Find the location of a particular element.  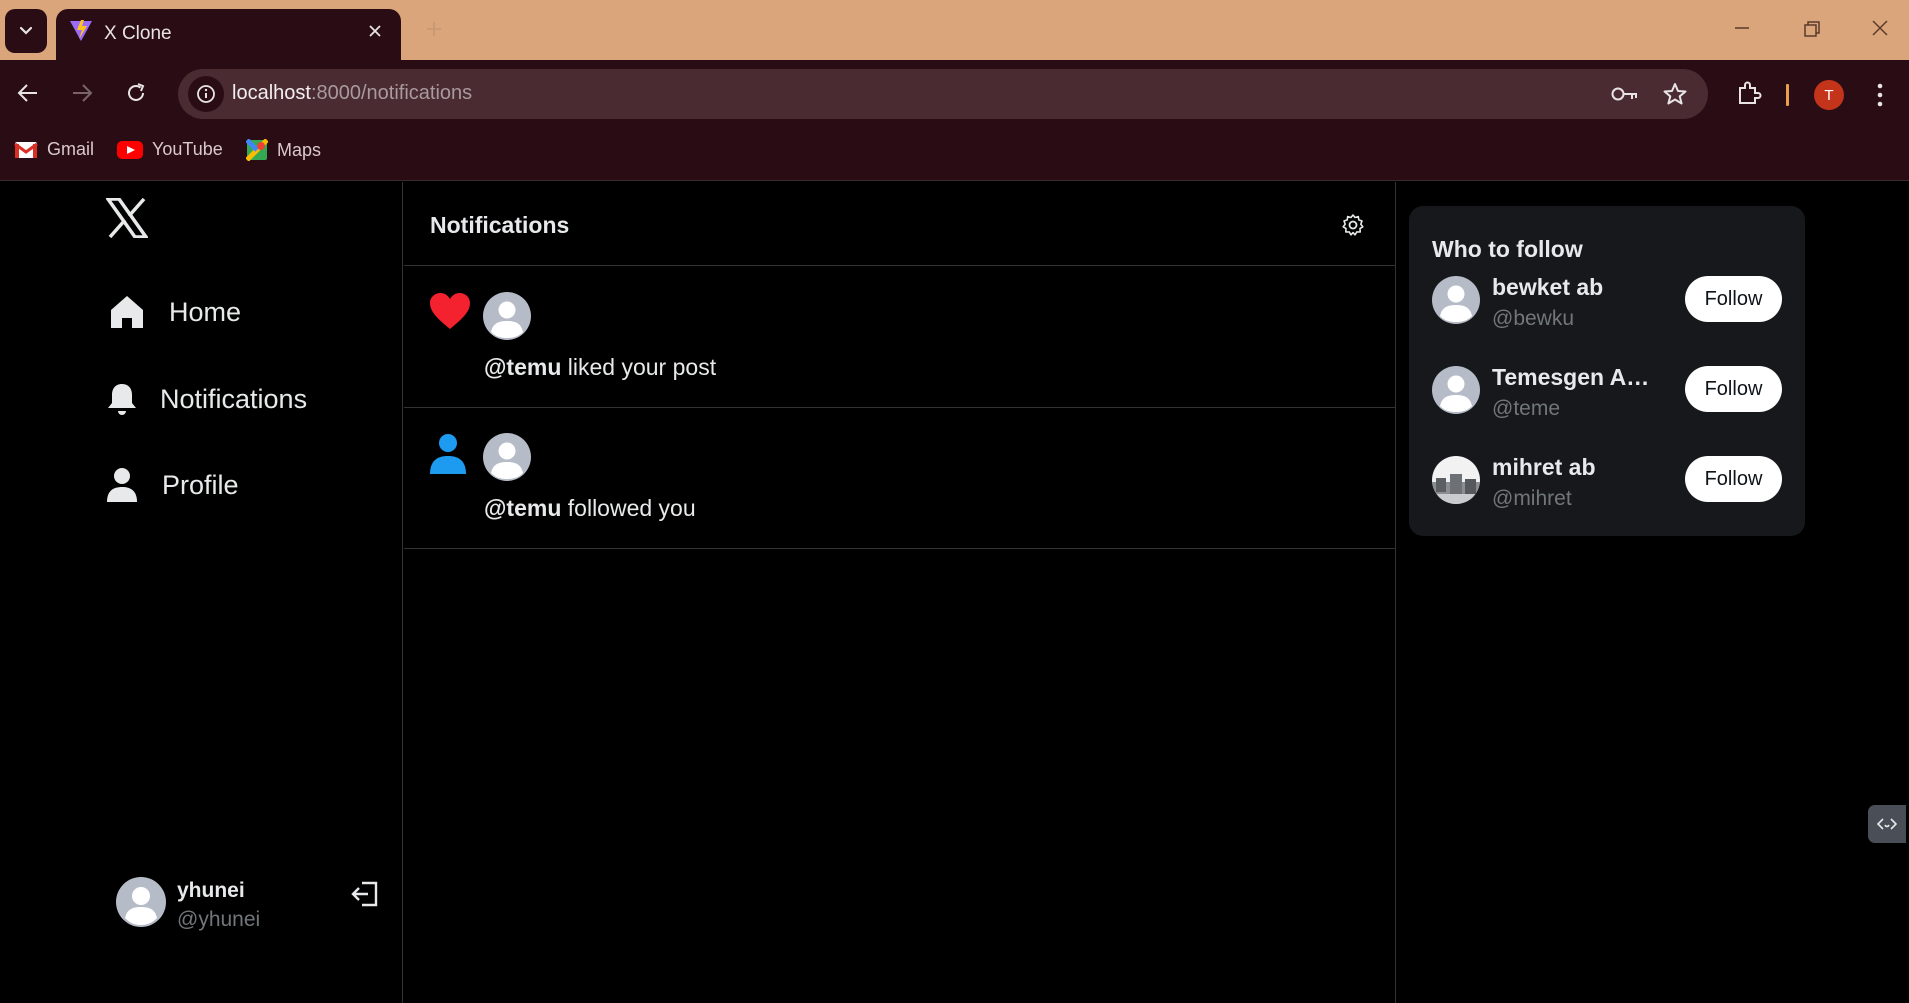

sidebar-item-label: Home is located at coordinates (205, 311).